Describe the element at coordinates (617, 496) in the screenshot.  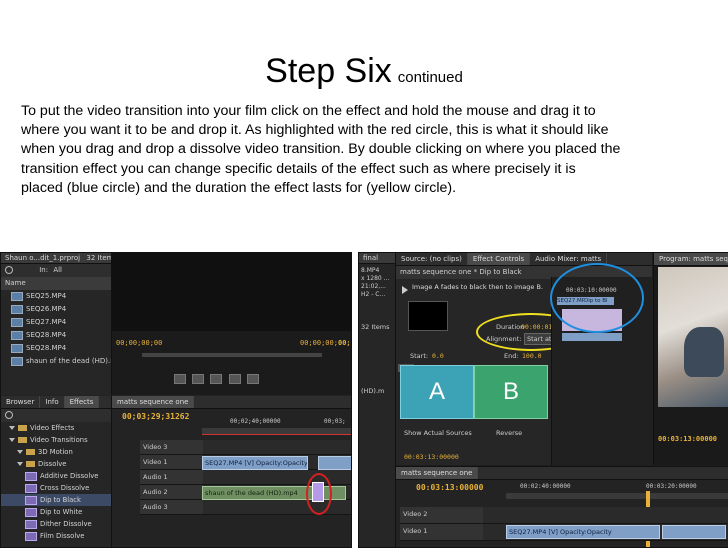
I see `right-time-ruler` at that location.